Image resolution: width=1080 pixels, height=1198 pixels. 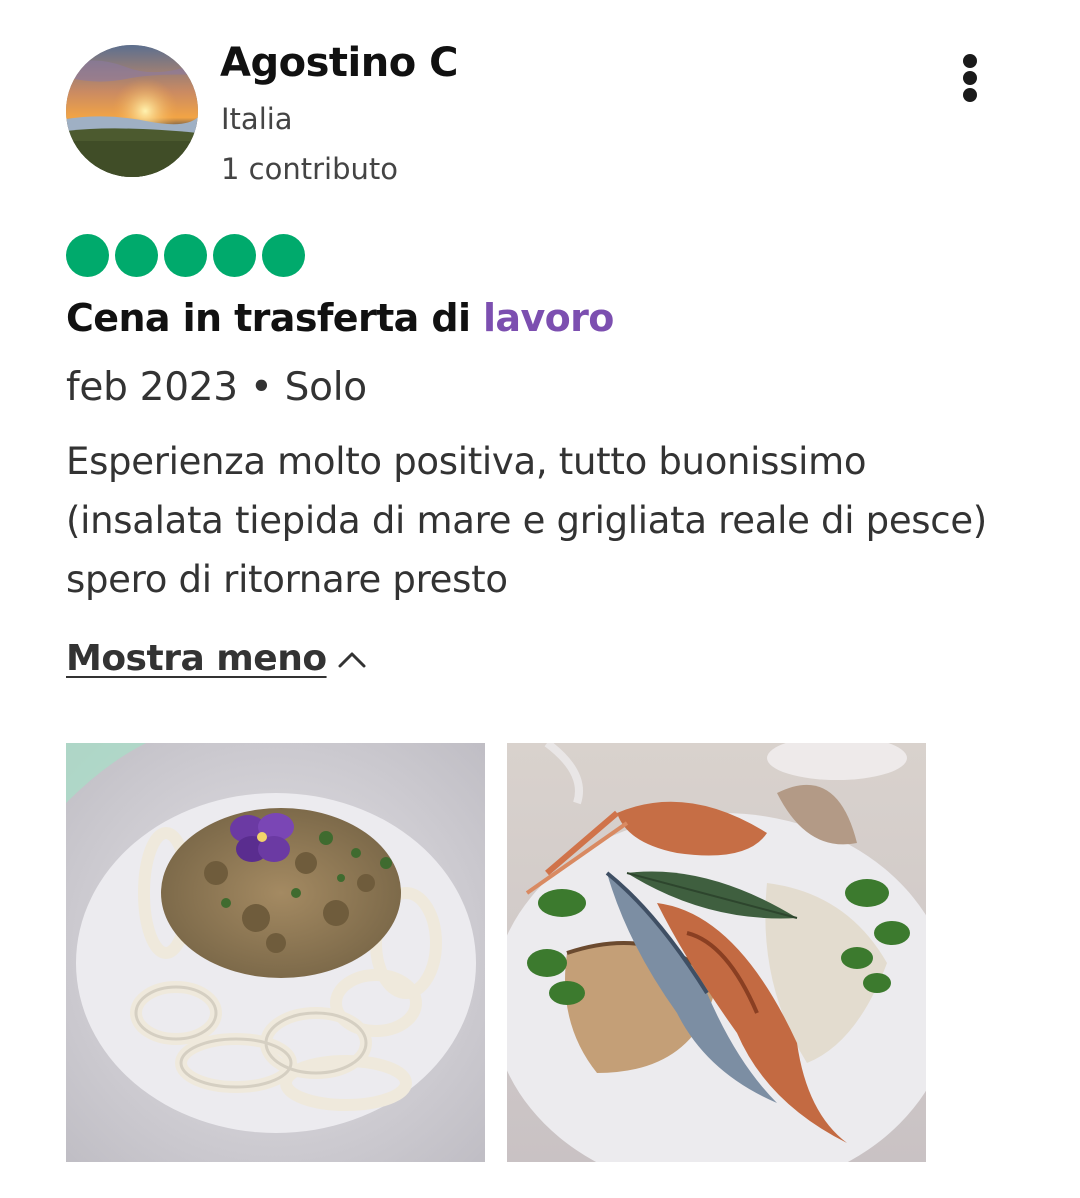 I want to click on show-less-label: Mostra meno, so click(x=196, y=658).